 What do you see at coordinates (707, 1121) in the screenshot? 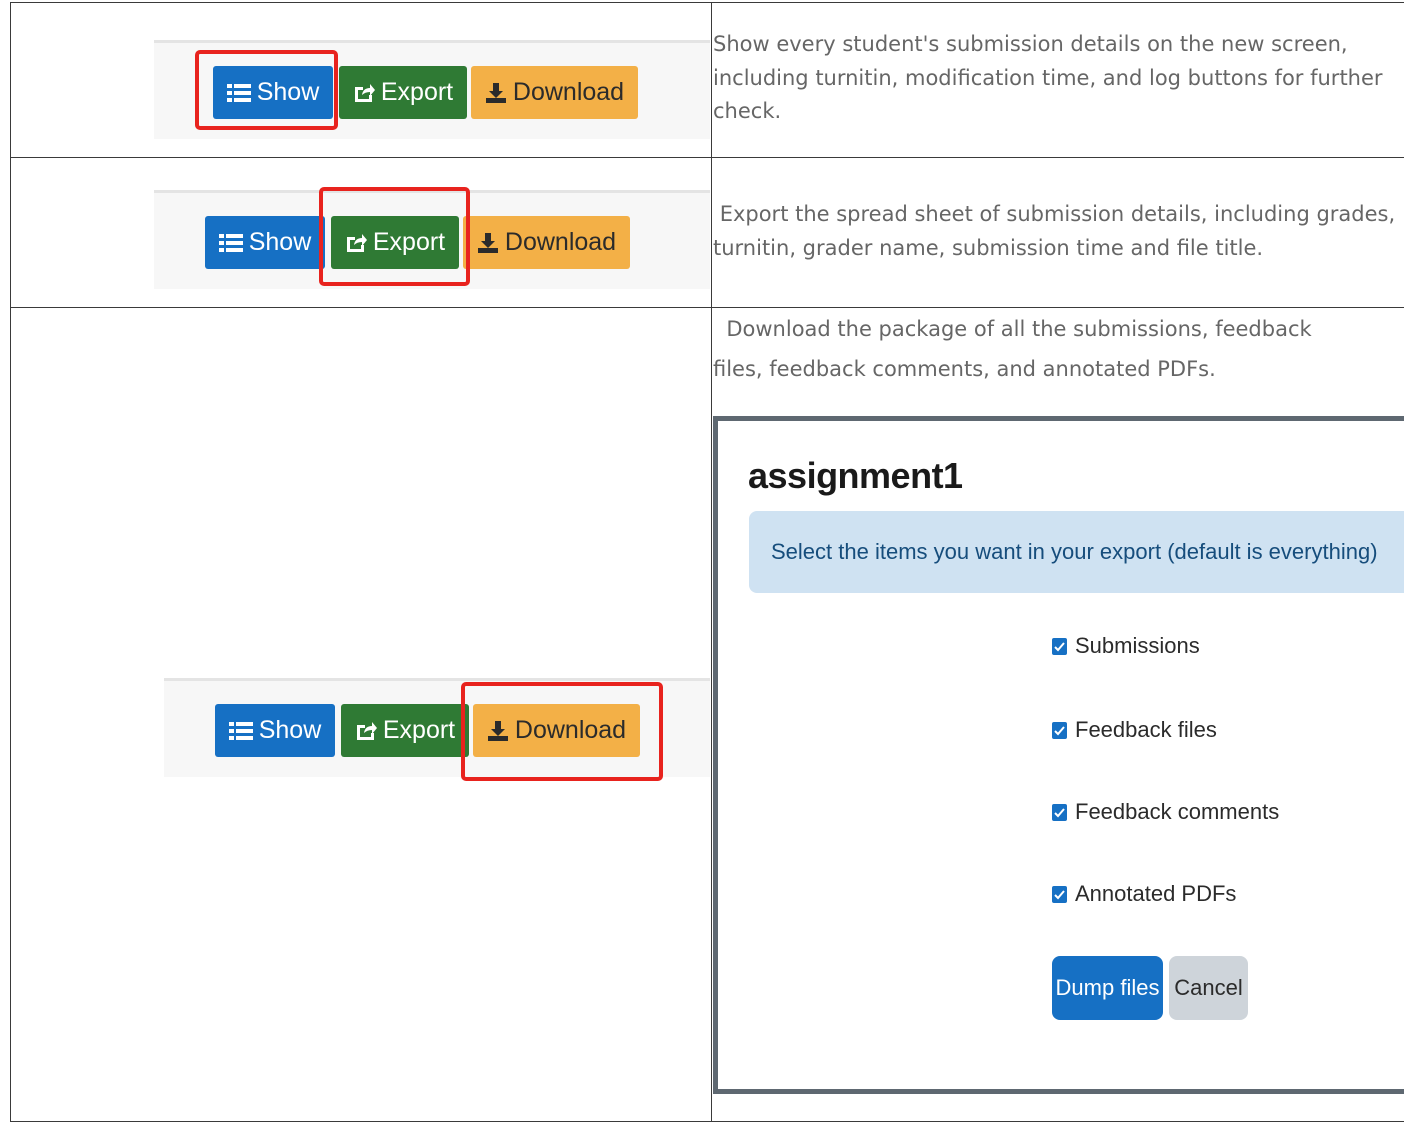
I see `table-border-bottom` at bounding box center [707, 1121].